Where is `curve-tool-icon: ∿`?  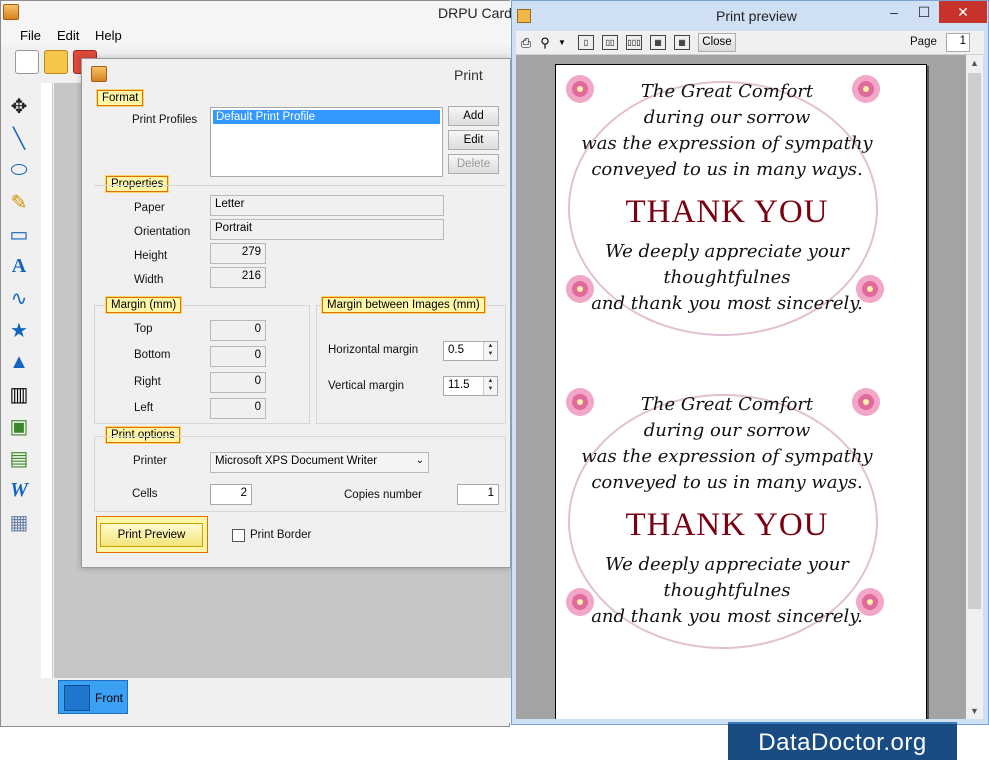
curve-tool-icon: ∿ is located at coordinates (19, 298).